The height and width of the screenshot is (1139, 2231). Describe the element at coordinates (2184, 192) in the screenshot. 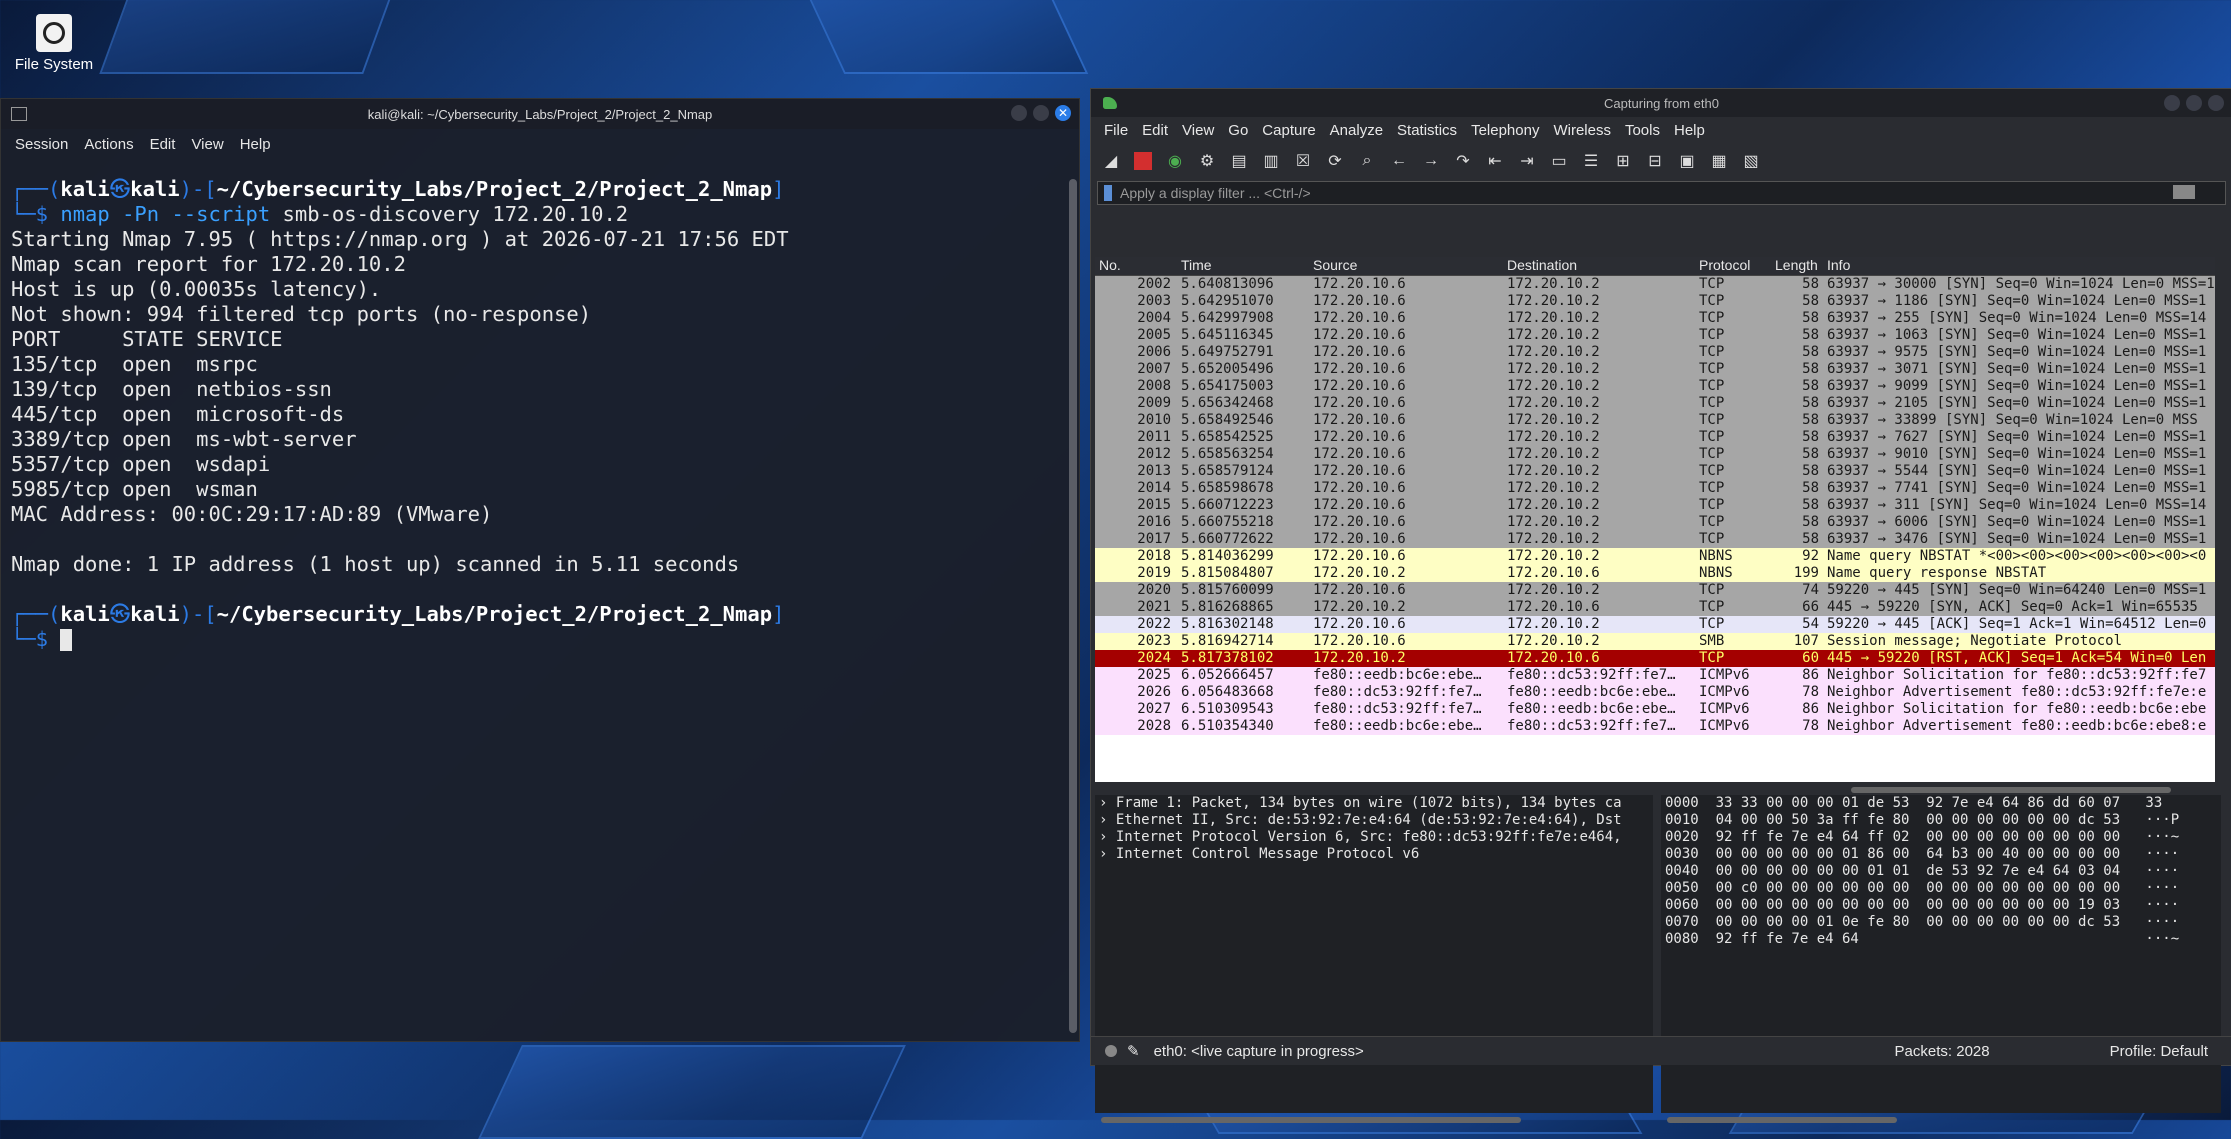

I see `apply-filter-button` at that location.